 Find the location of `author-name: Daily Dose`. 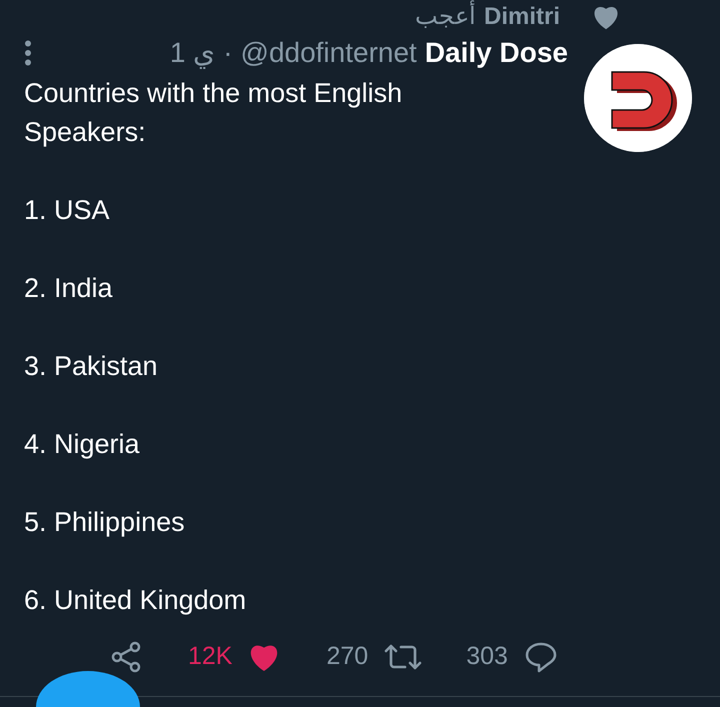

author-name: Daily Dose is located at coordinates (496, 53).